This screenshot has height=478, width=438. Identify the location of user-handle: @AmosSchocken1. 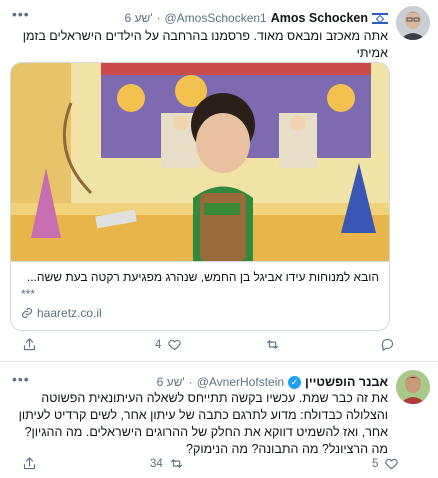
(216, 18).